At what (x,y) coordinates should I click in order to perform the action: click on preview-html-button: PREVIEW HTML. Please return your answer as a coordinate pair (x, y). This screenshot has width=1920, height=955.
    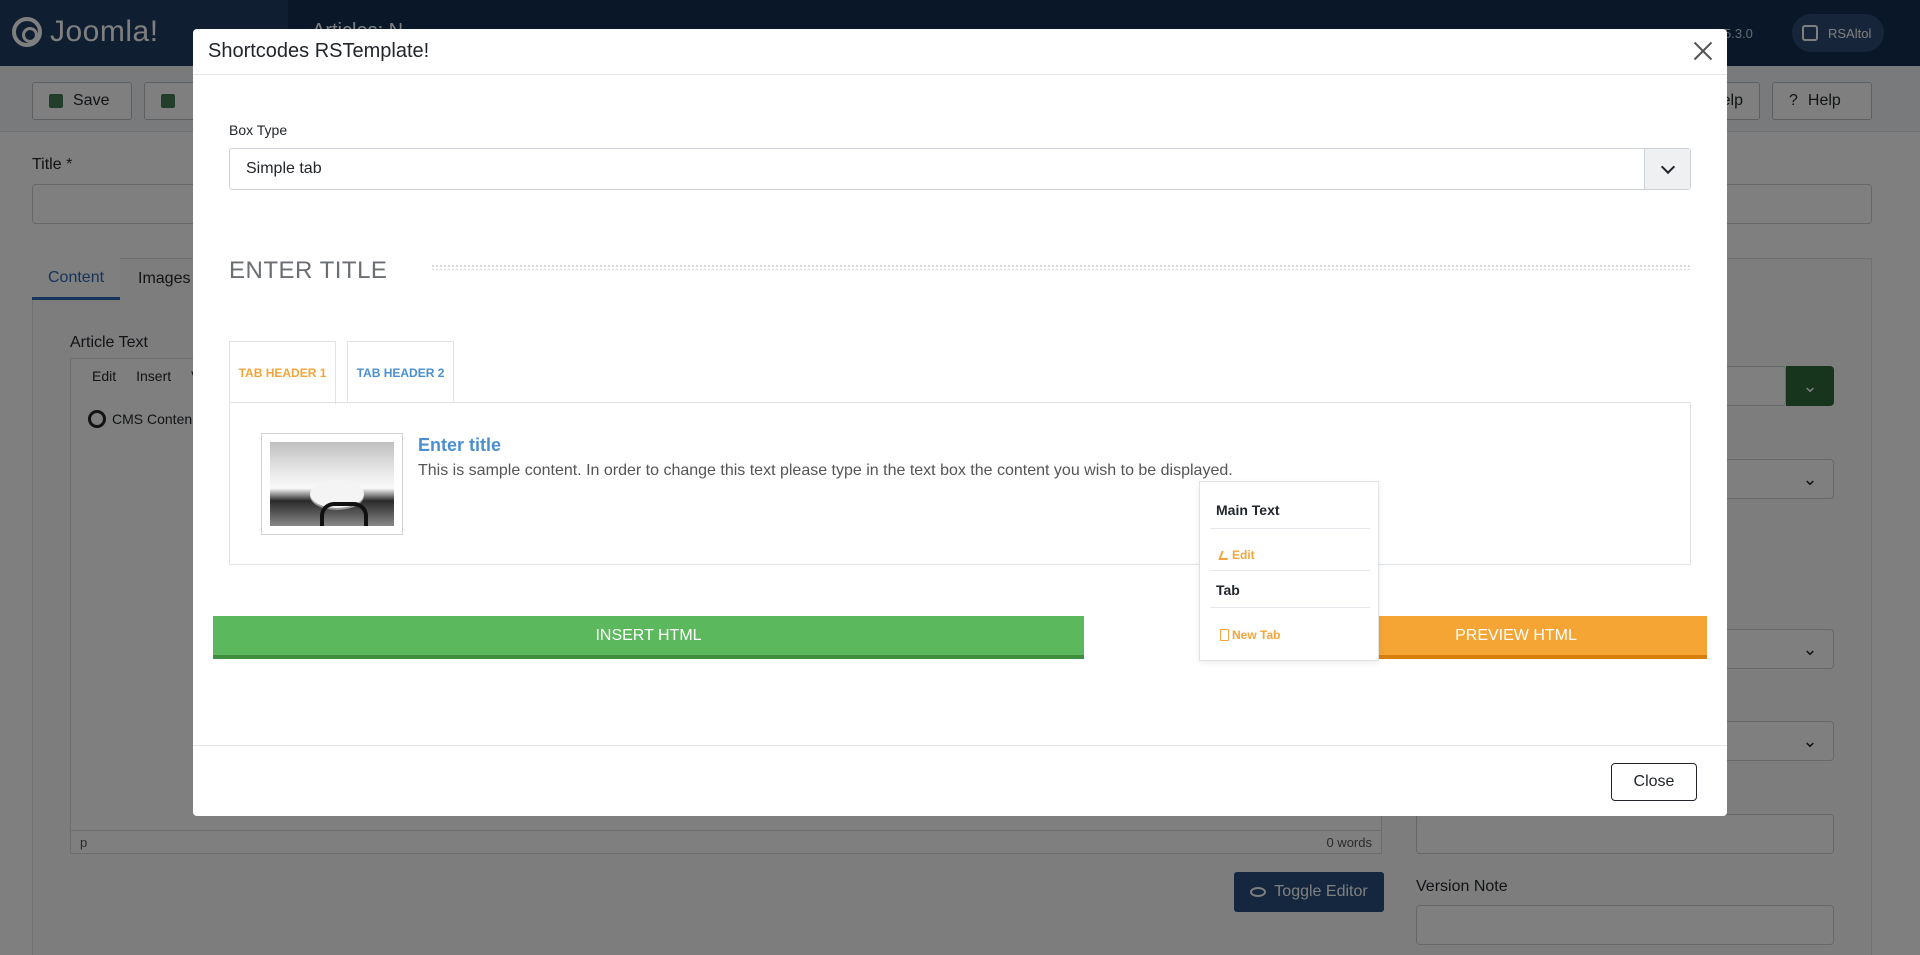
    Looking at the image, I should click on (1516, 637).